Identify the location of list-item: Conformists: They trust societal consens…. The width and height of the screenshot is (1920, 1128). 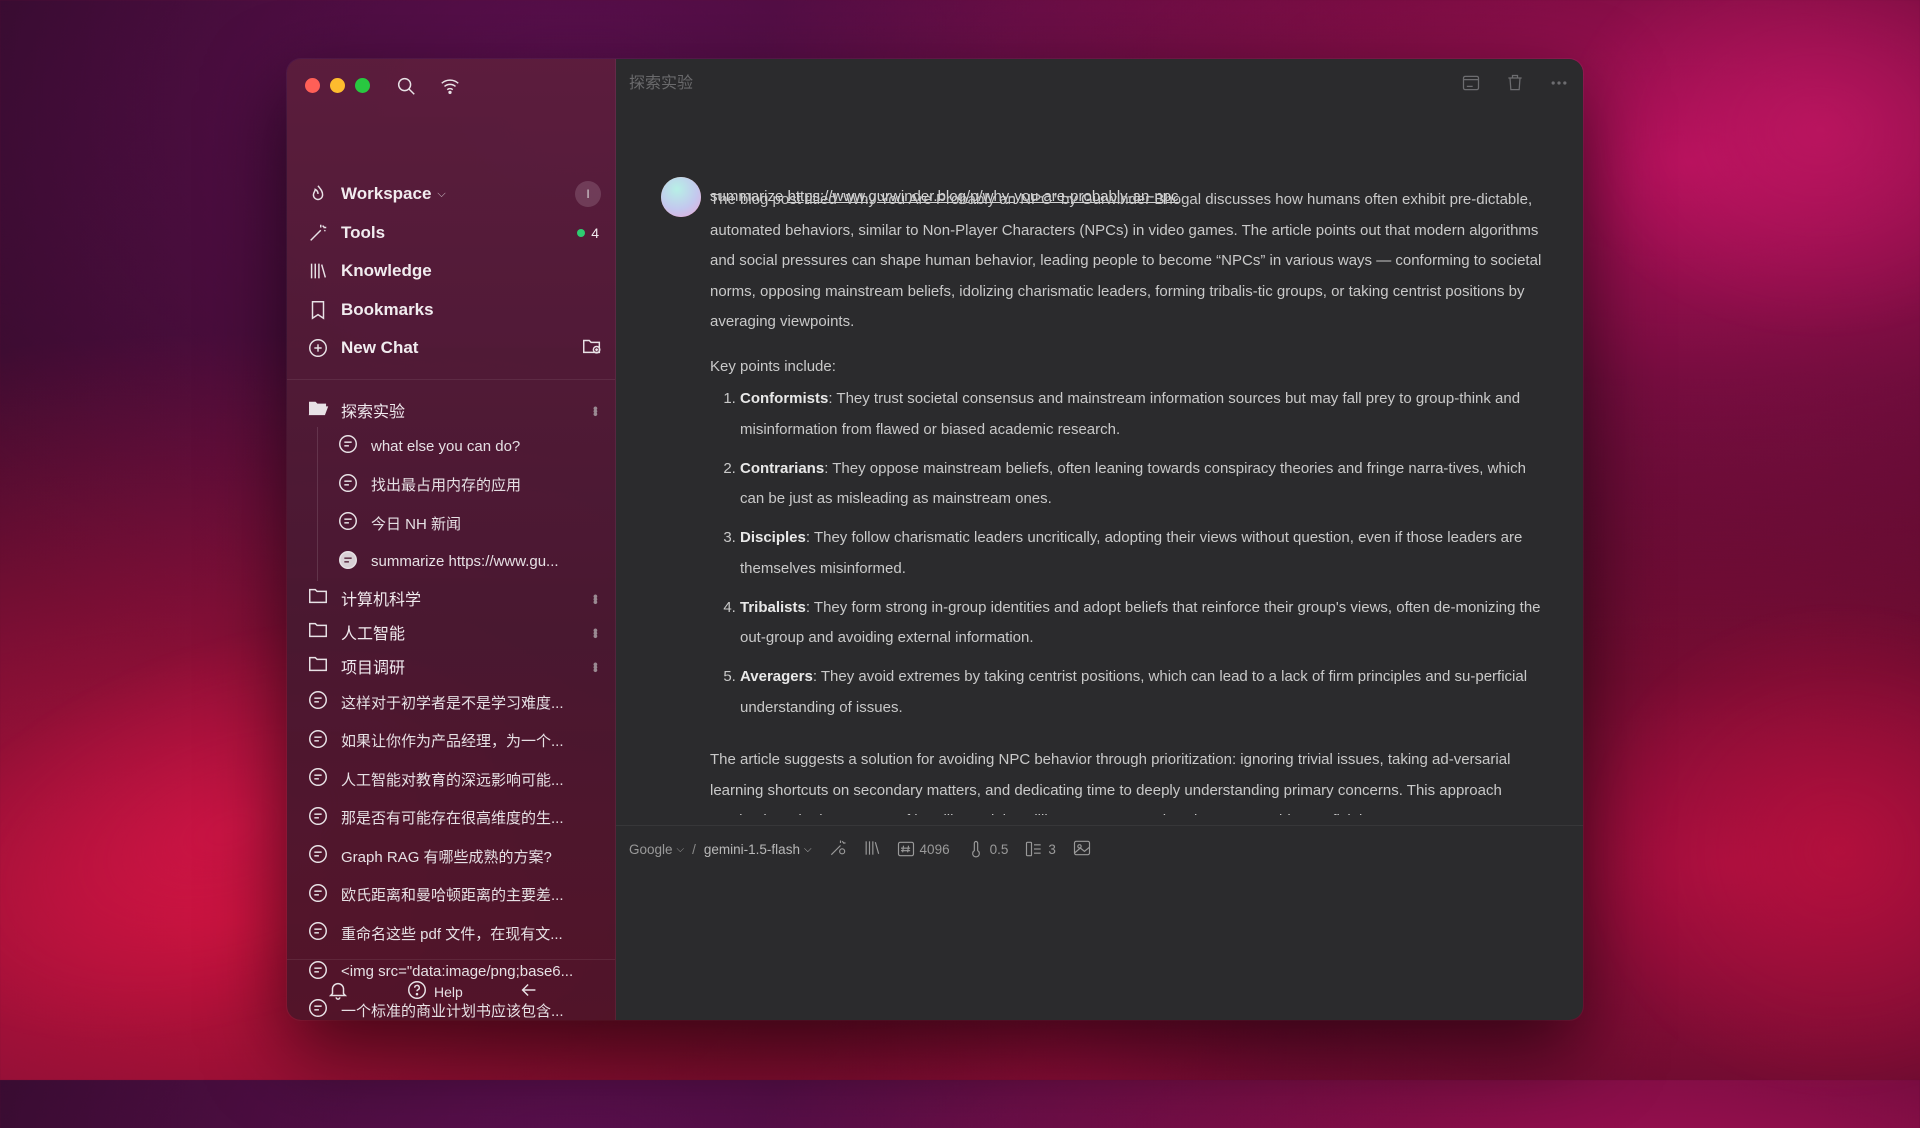
(1141, 414).